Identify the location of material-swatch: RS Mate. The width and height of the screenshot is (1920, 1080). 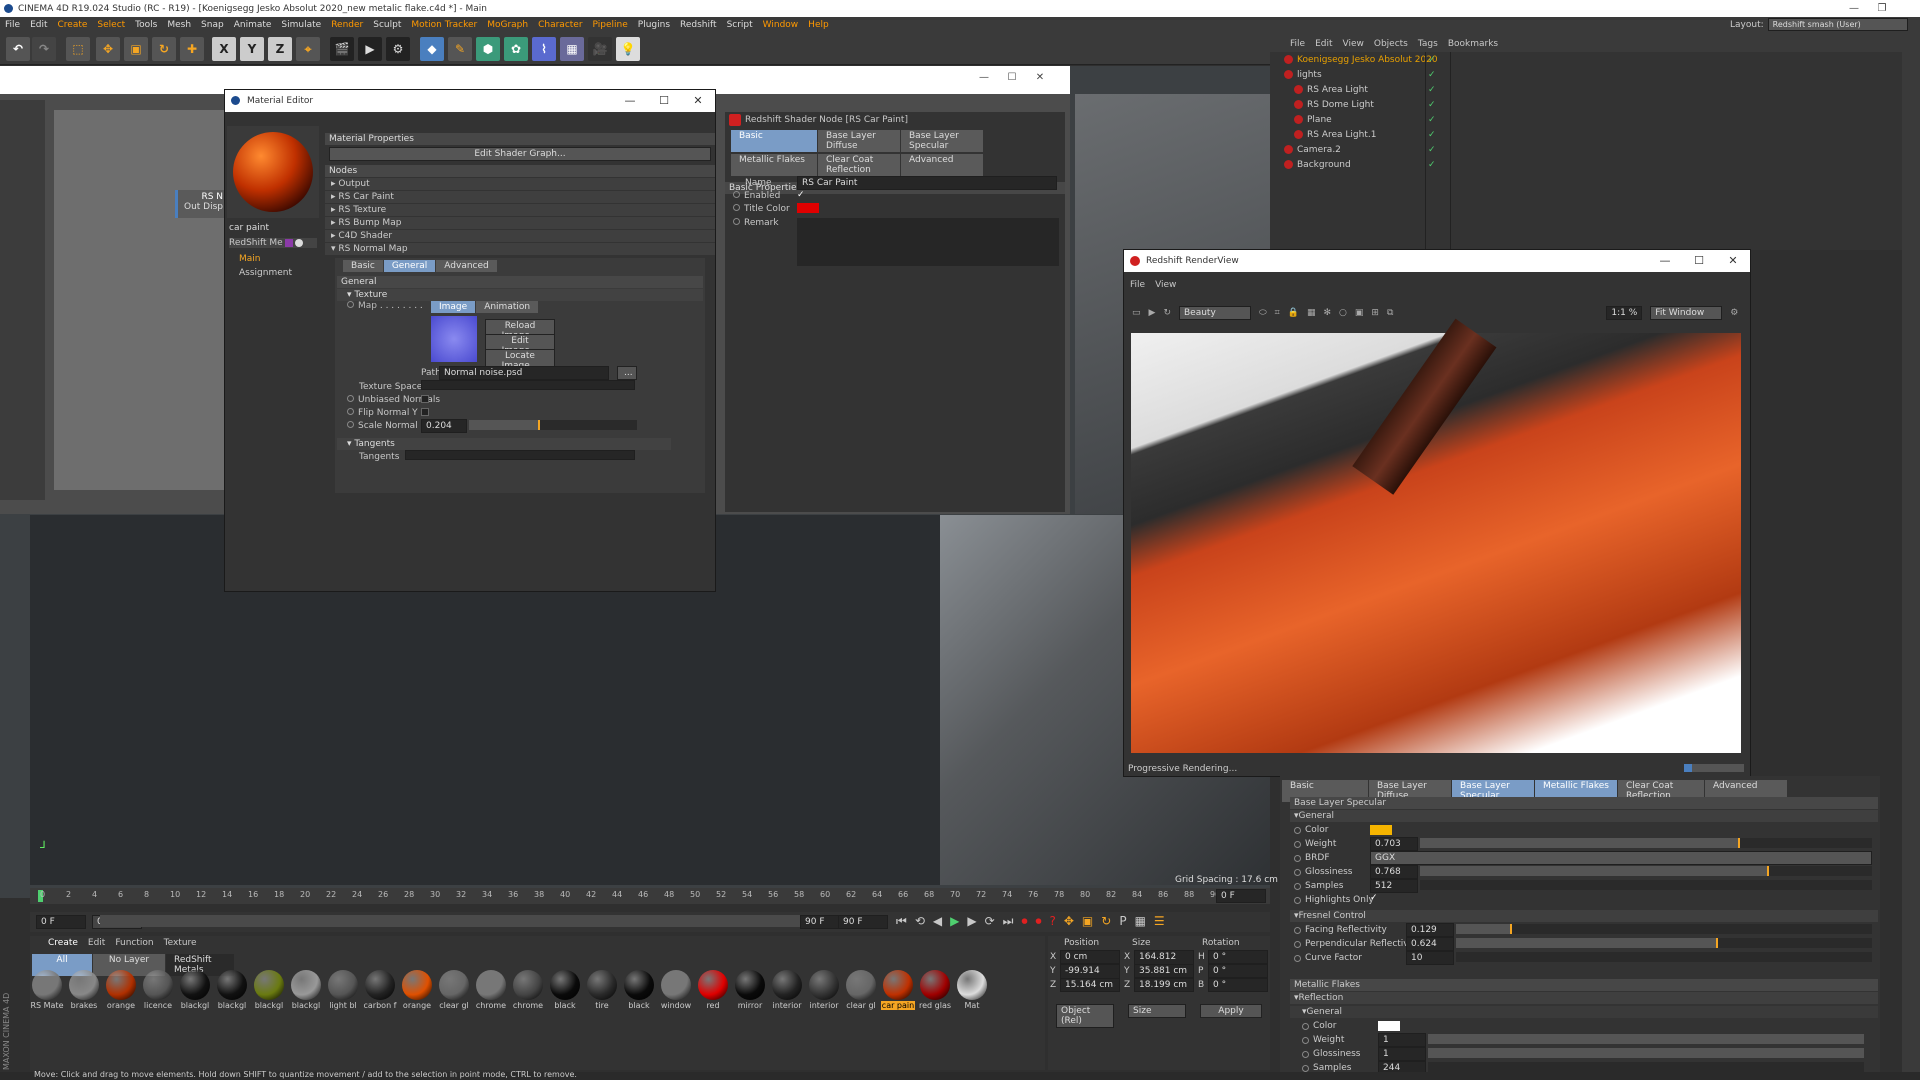
(47, 990).